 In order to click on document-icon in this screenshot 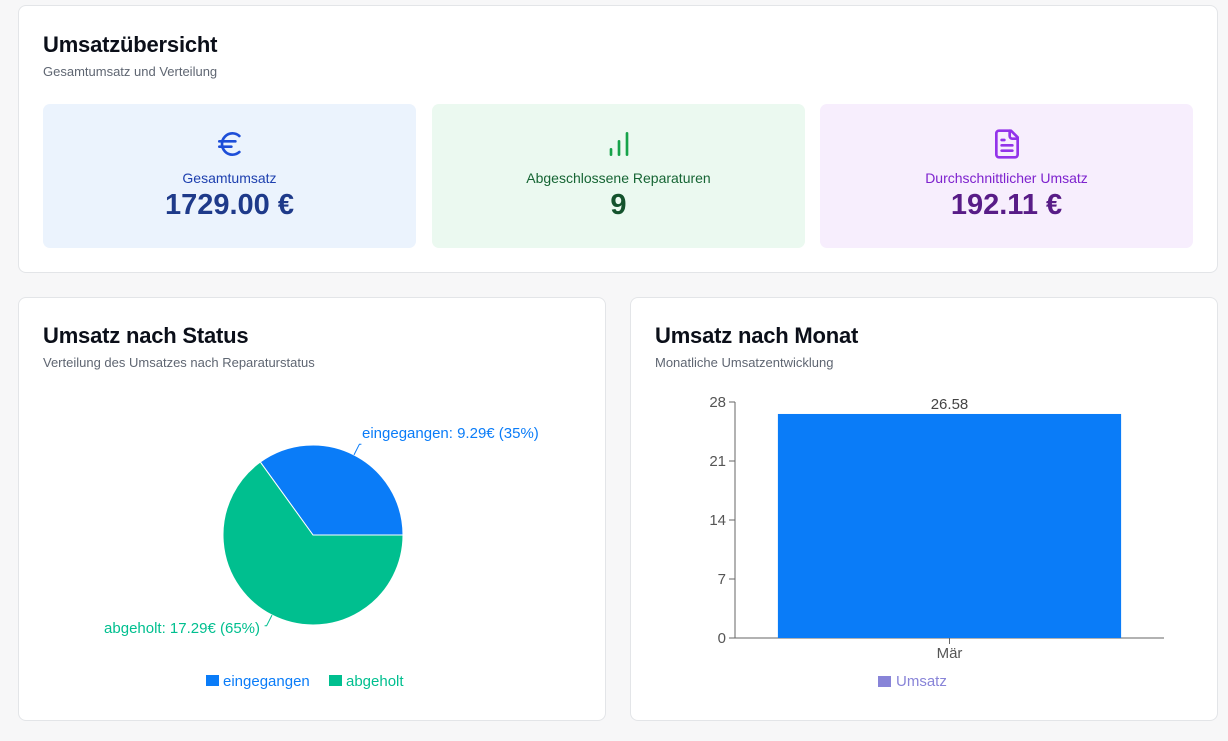, I will do `click(1006, 144)`.